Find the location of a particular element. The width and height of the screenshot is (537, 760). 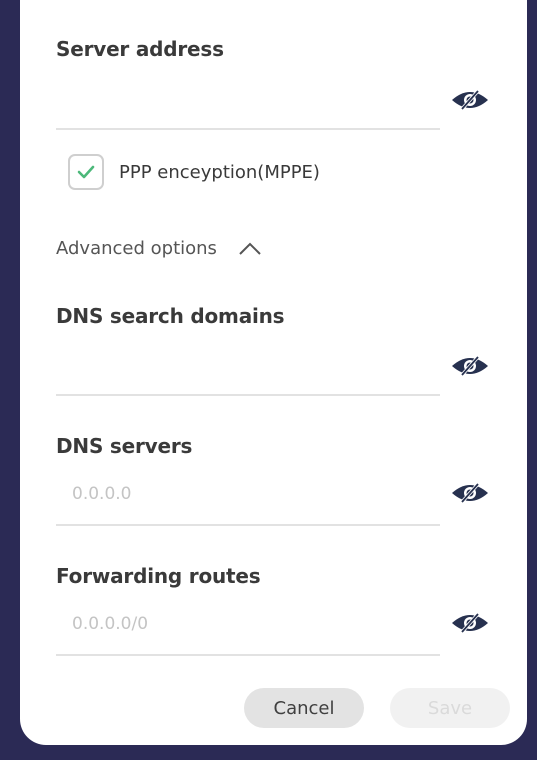

forwarding-routes-input is located at coordinates (248, 624).